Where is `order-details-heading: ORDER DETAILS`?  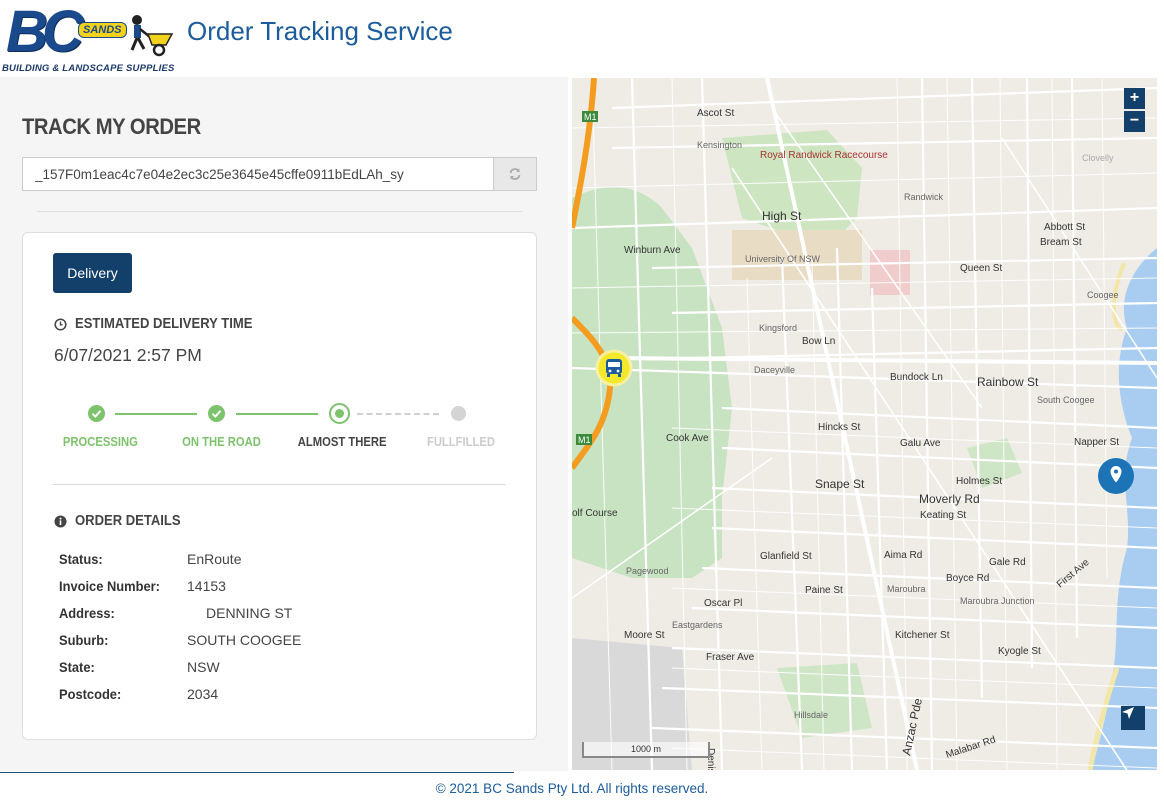
order-details-heading: ORDER DETAILS is located at coordinates (123, 521).